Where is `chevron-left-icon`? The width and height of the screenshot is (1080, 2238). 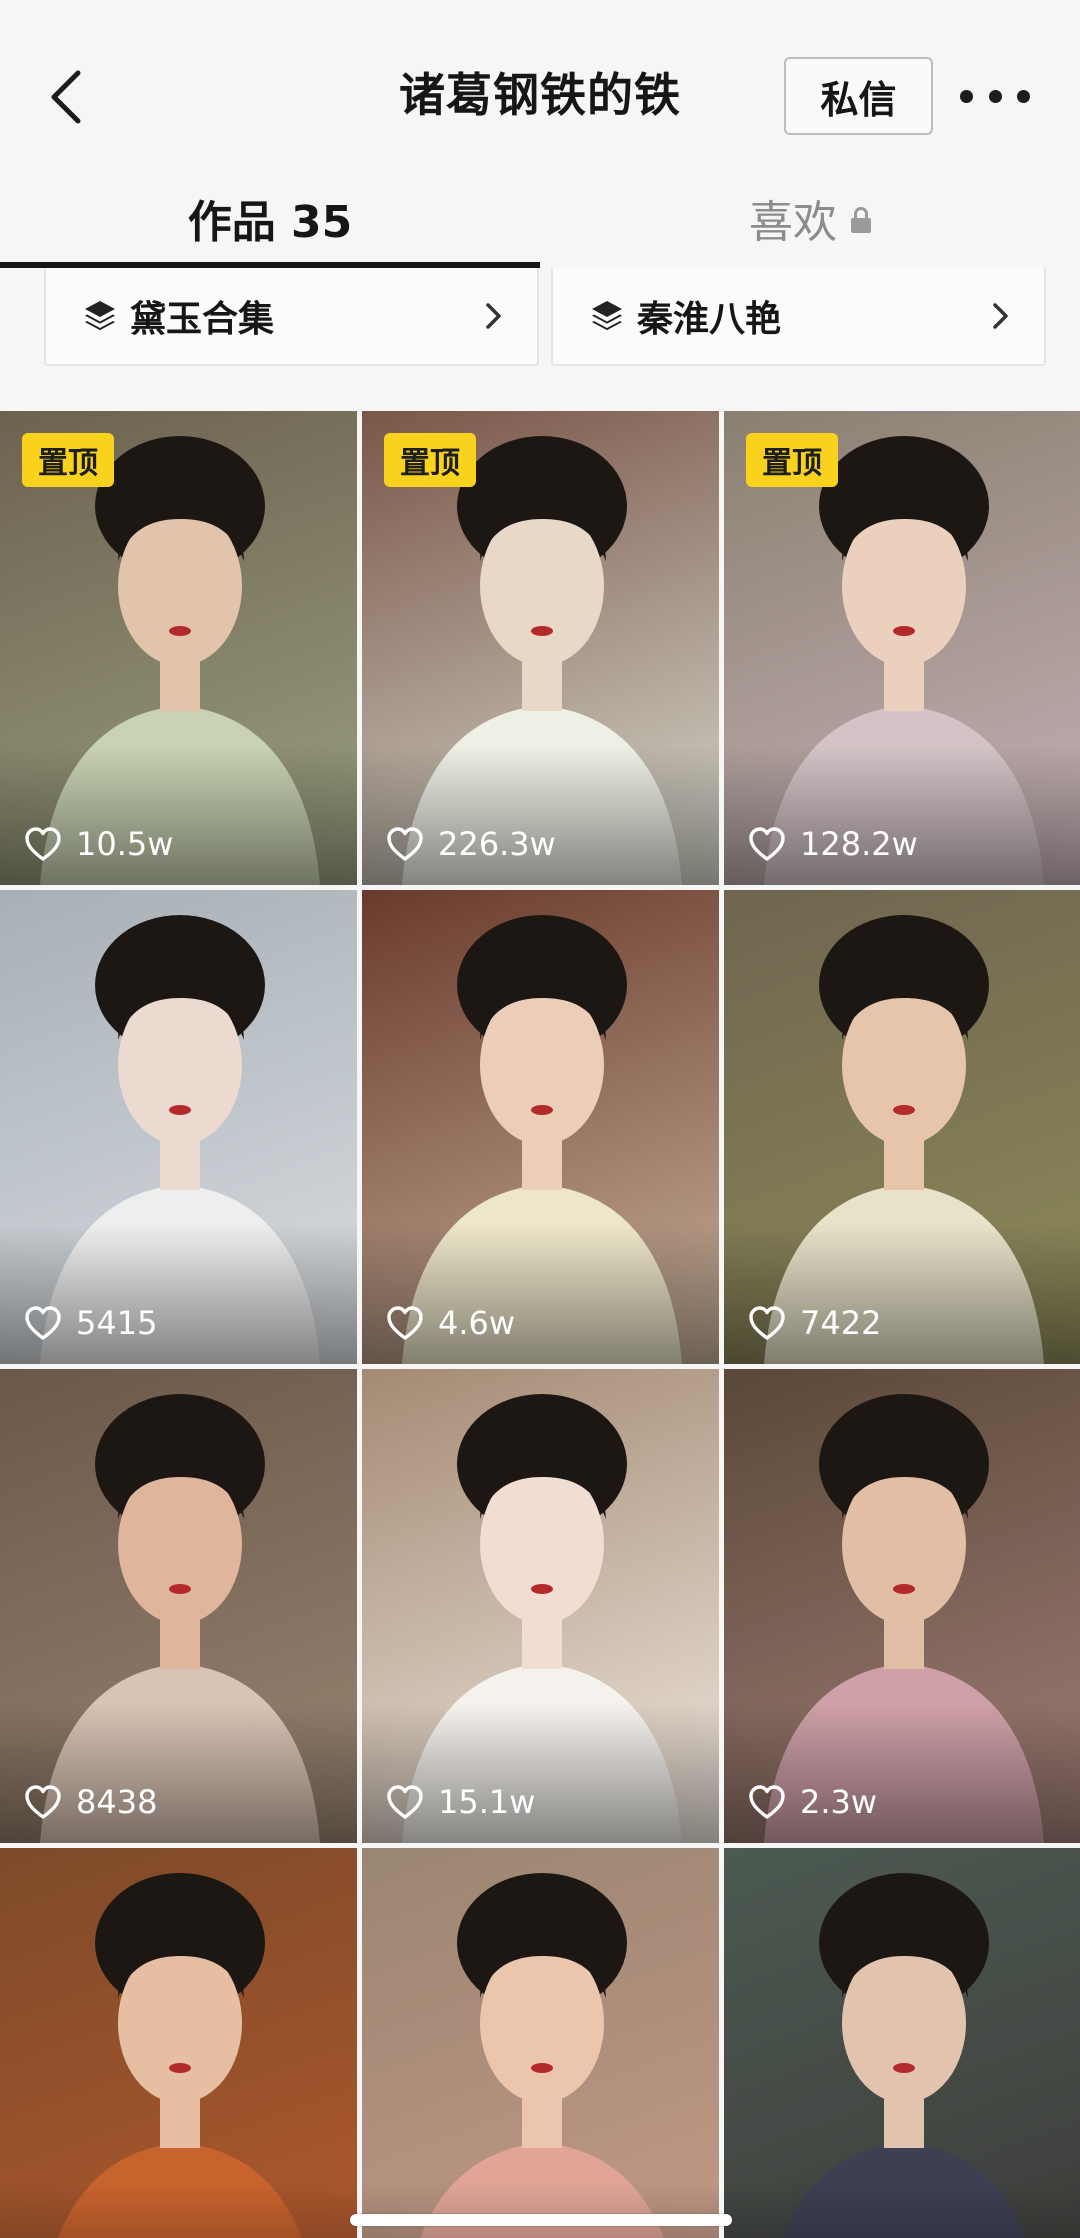 chevron-left-icon is located at coordinates (66, 97).